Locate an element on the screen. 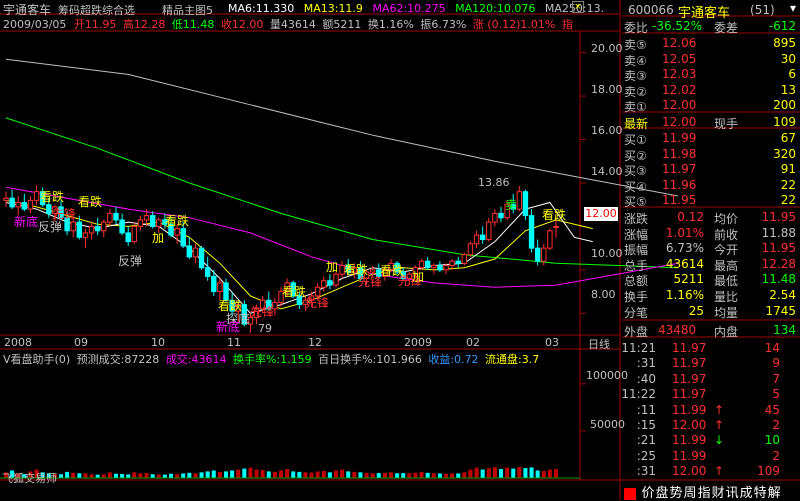 This screenshot has height=501, width=800. info-date: 2009/03/05 is located at coordinates (35, 24).